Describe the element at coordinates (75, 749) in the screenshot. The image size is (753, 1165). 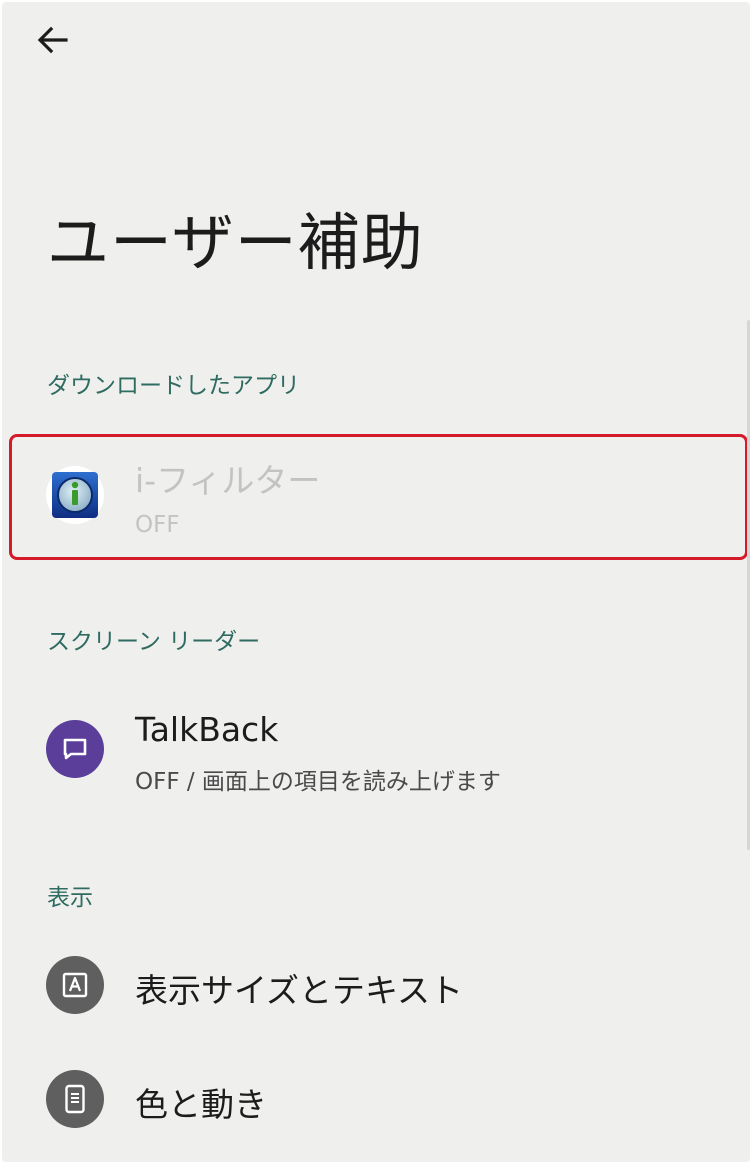
I see `talkback-chat-icon` at that location.